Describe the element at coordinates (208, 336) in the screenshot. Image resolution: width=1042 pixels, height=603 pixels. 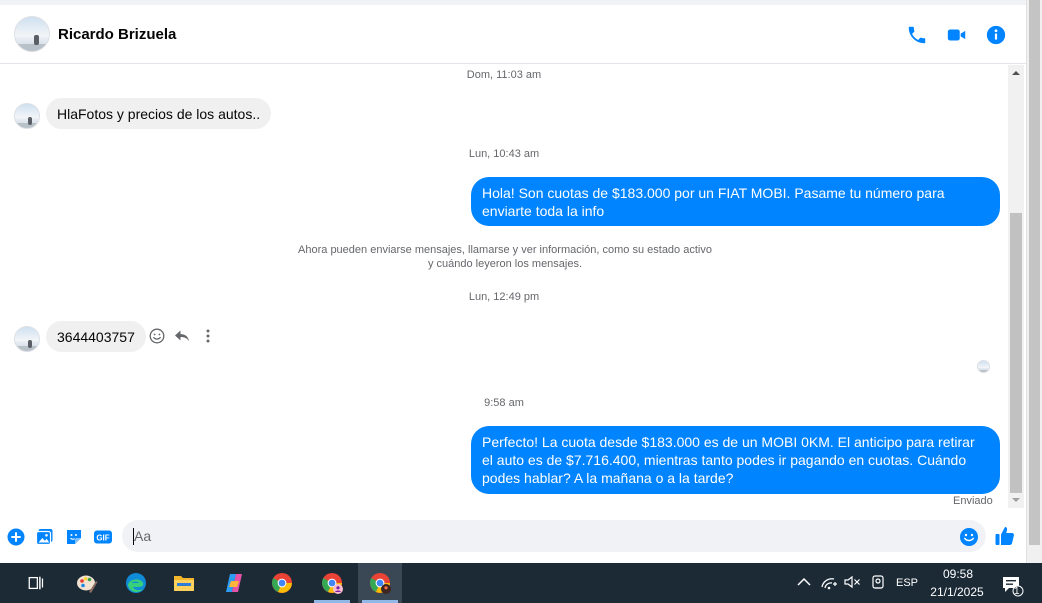
I see `more-options-icon` at that location.